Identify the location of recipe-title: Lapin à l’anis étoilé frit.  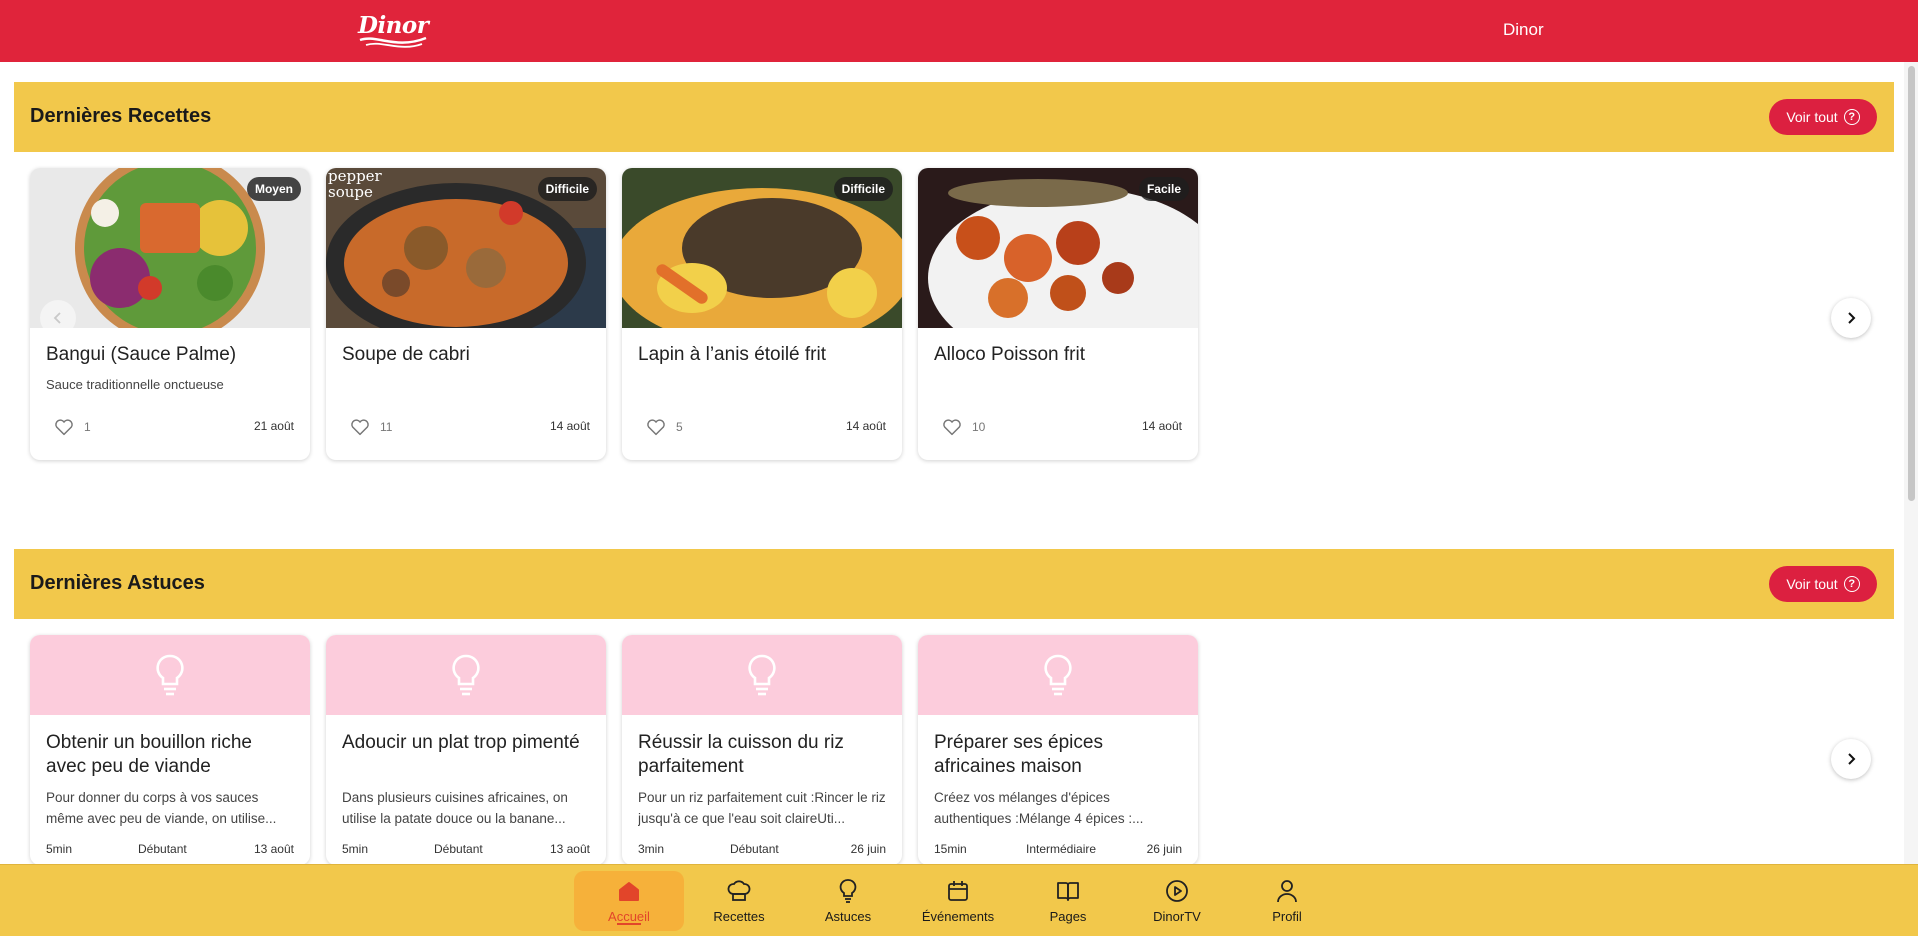
(732, 354).